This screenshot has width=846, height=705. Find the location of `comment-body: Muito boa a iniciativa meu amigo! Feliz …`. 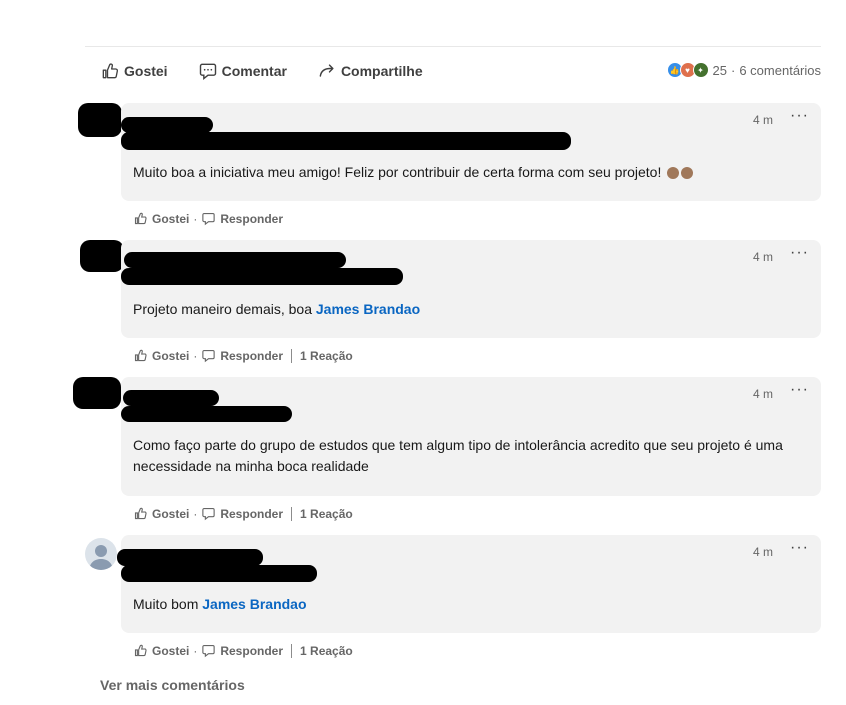

comment-body: Muito boa a iniciativa meu amigo! Feliz … is located at coordinates (397, 172).